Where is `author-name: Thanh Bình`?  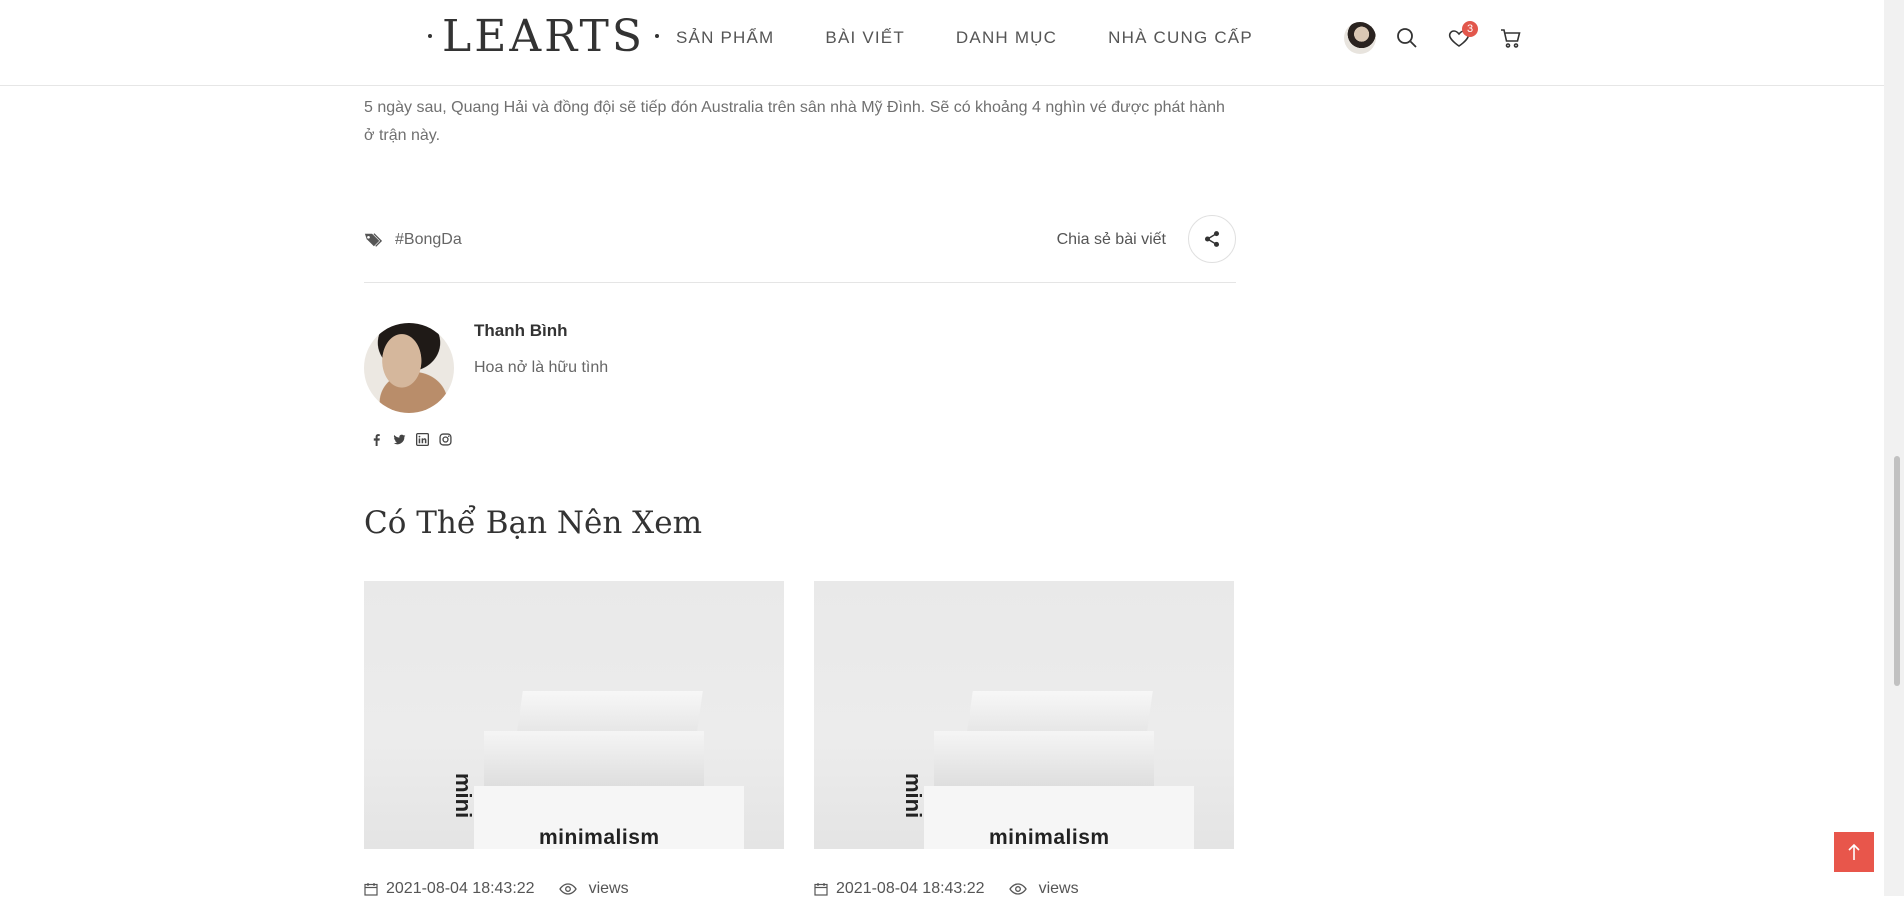
author-name: Thanh Bình is located at coordinates (520, 331).